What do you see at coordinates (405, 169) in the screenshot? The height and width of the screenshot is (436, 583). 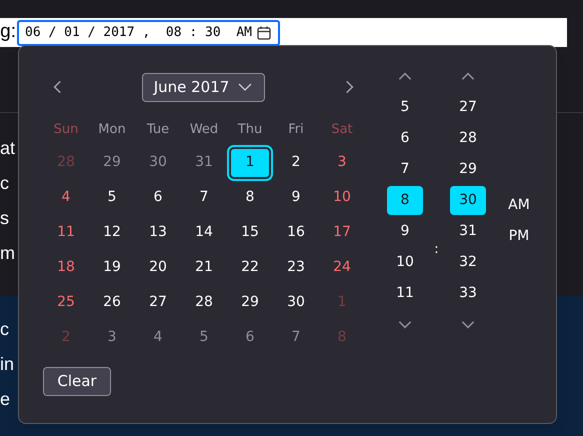 I see `time-option: 7` at bounding box center [405, 169].